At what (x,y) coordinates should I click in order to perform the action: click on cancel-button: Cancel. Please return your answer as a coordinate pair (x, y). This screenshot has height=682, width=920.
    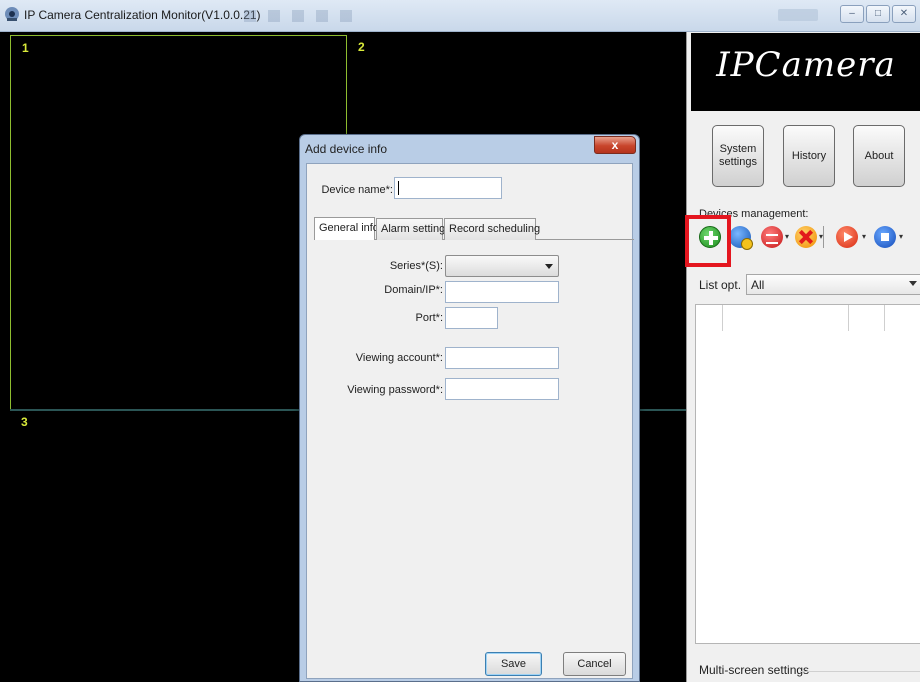
    Looking at the image, I should click on (594, 664).